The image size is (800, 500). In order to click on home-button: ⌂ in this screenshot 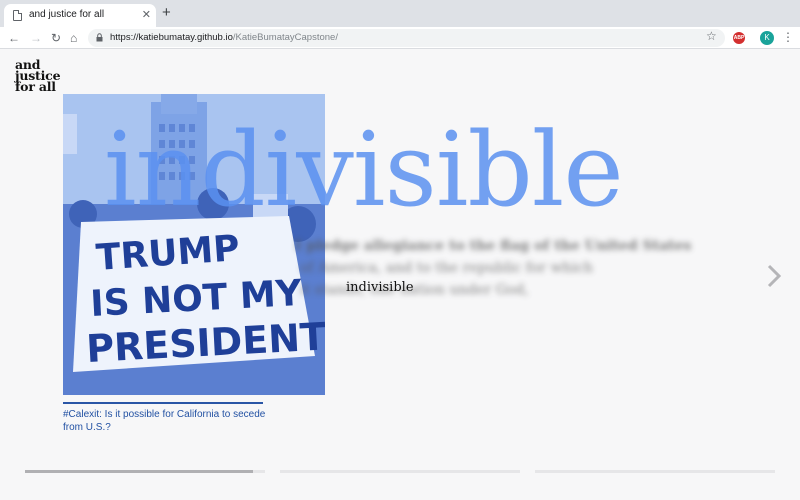, I will do `click(73, 38)`.